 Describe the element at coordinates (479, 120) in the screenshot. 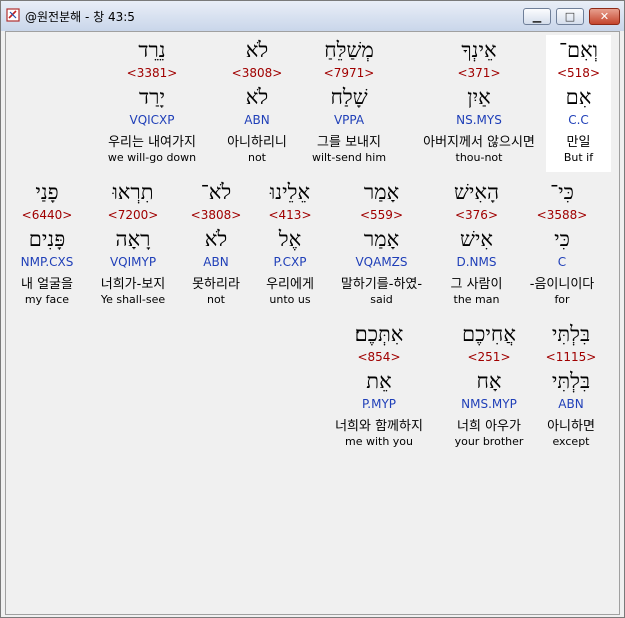

I see `parse-code: NS.MYS` at that location.